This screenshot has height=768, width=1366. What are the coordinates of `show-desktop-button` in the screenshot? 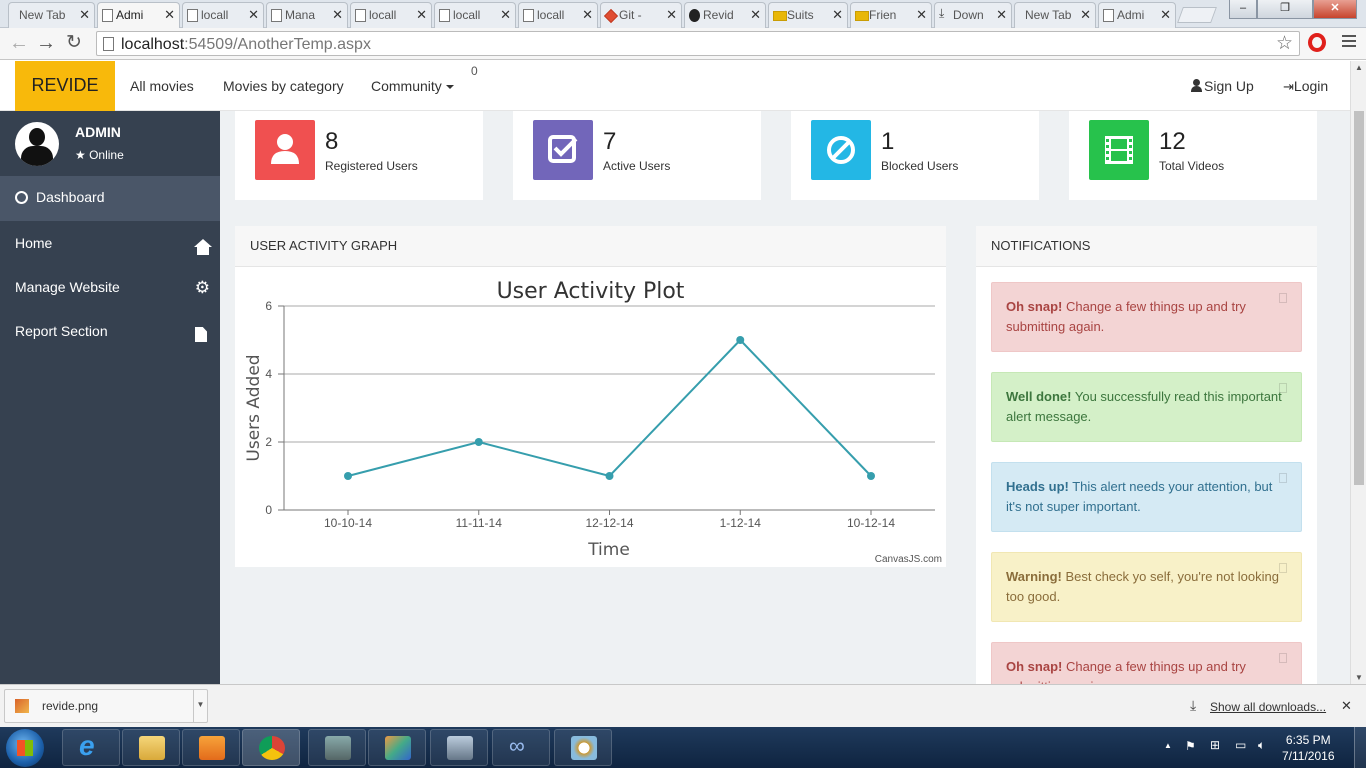 It's located at (1360, 747).